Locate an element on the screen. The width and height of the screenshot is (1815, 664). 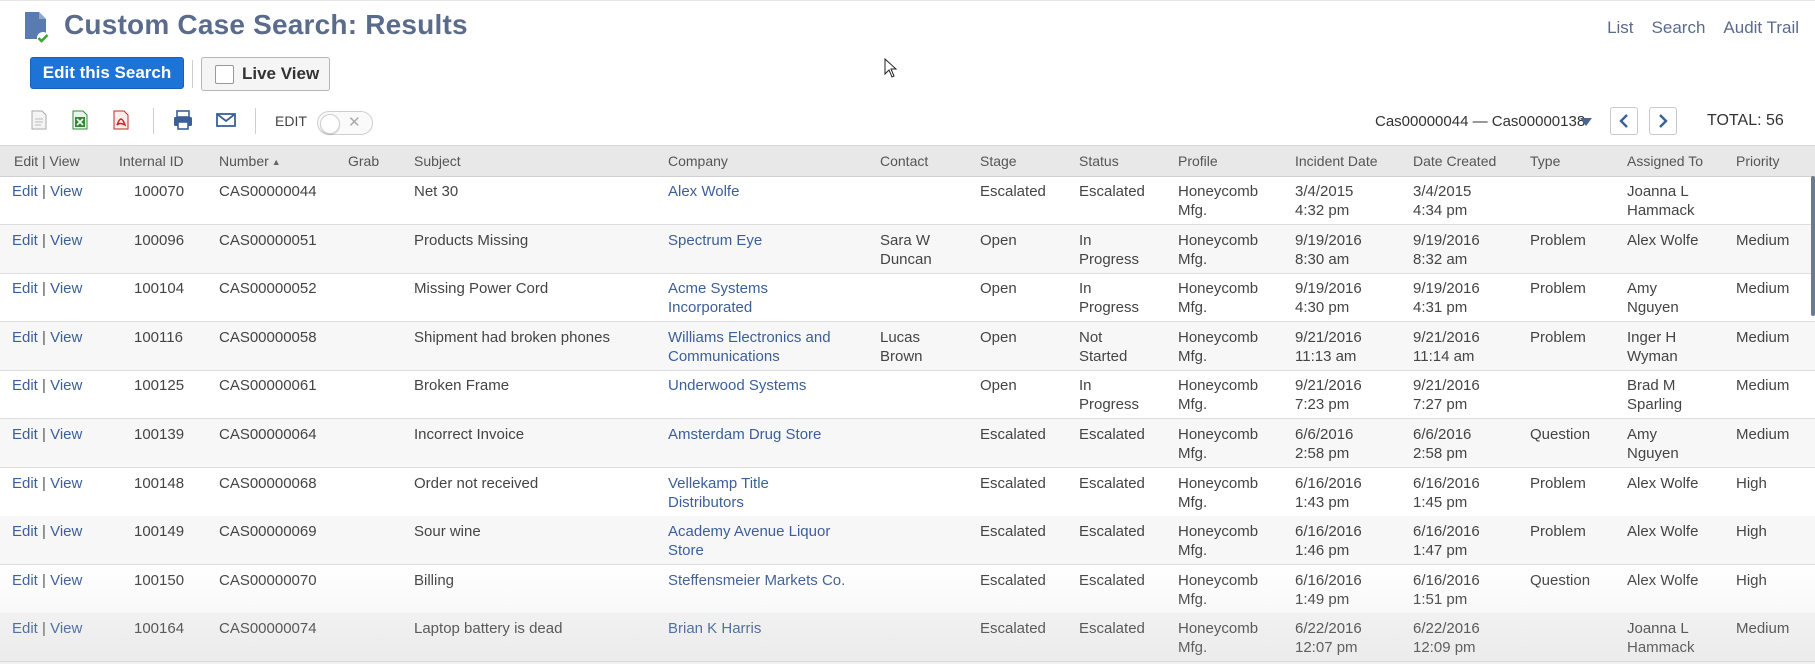
company-link: Spectrum Eye is located at coordinates (715, 240).